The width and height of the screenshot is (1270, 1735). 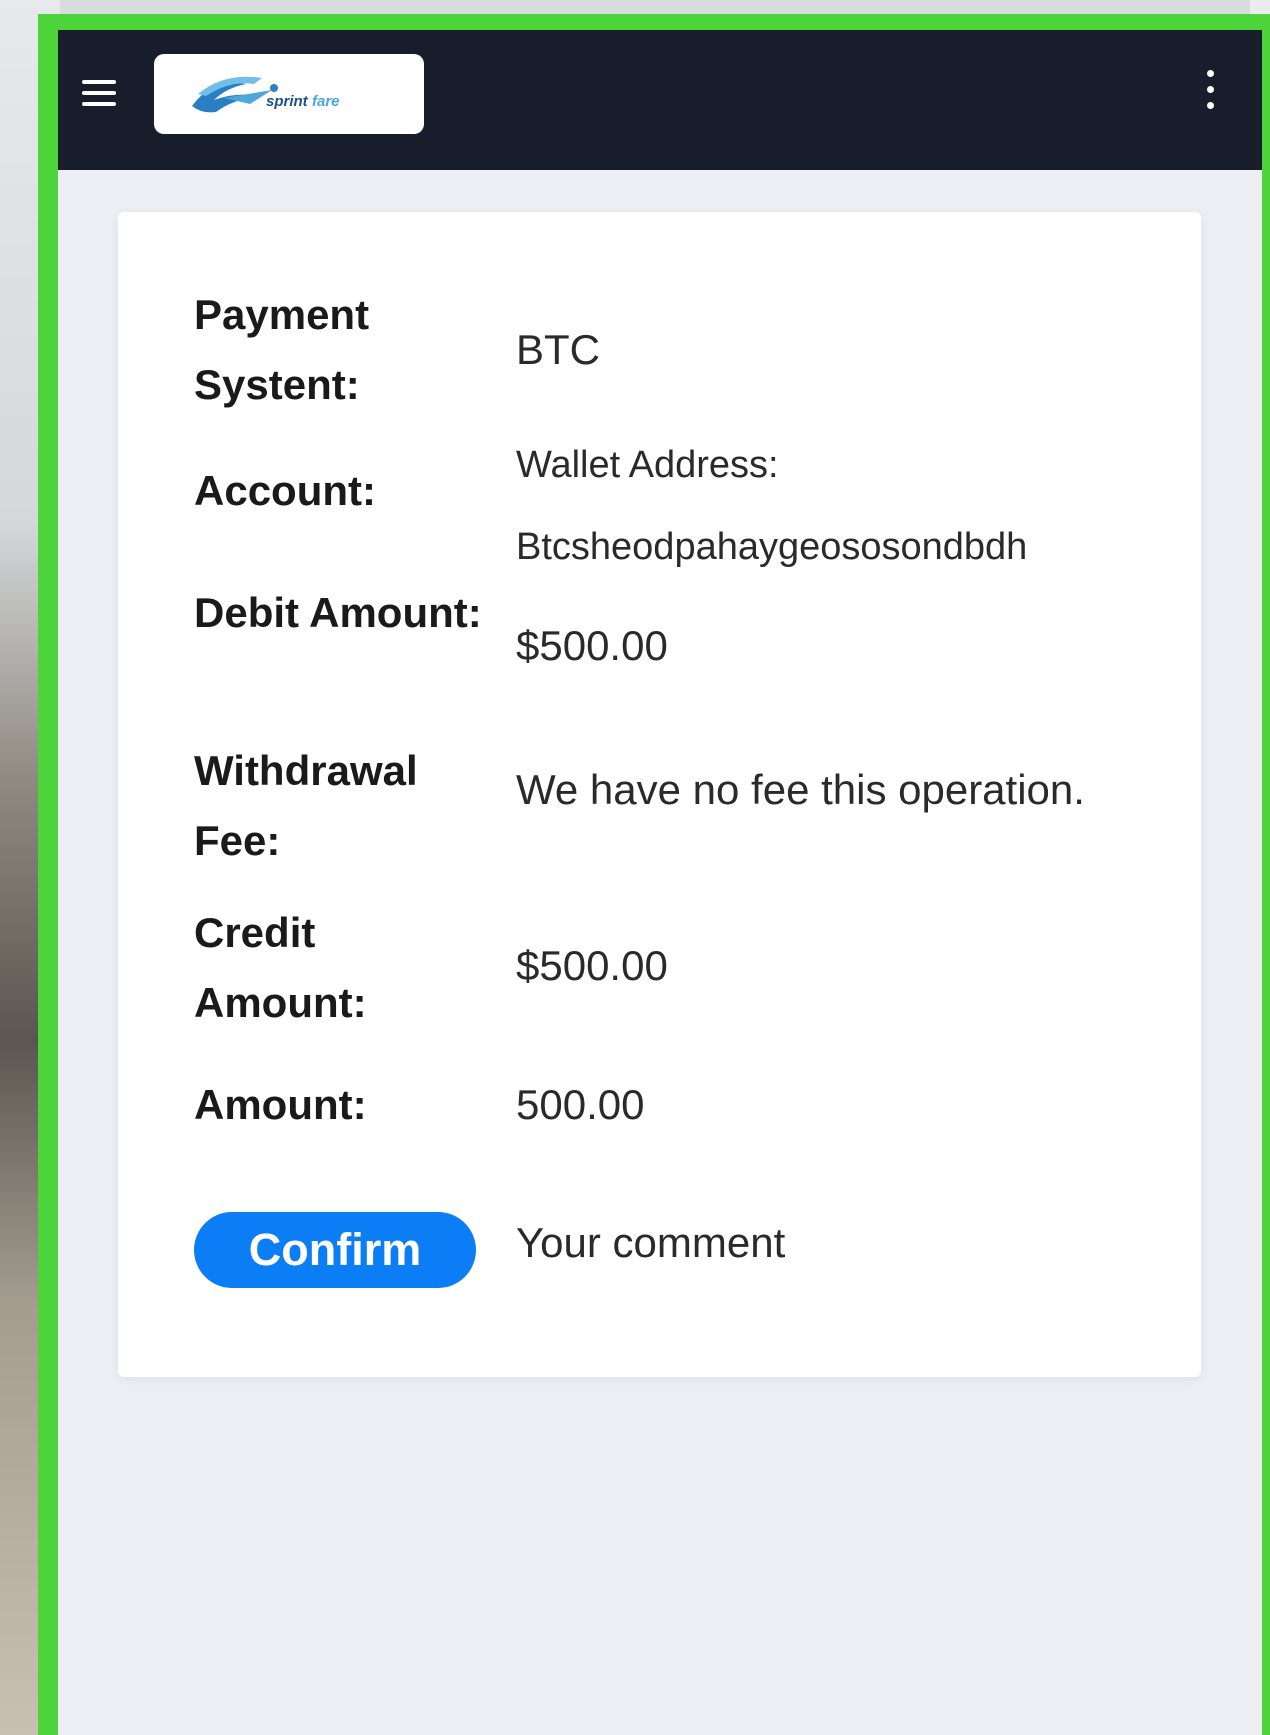 I want to click on withdrawal-fee-value: We have no fee this operation., so click(x=800, y=789).